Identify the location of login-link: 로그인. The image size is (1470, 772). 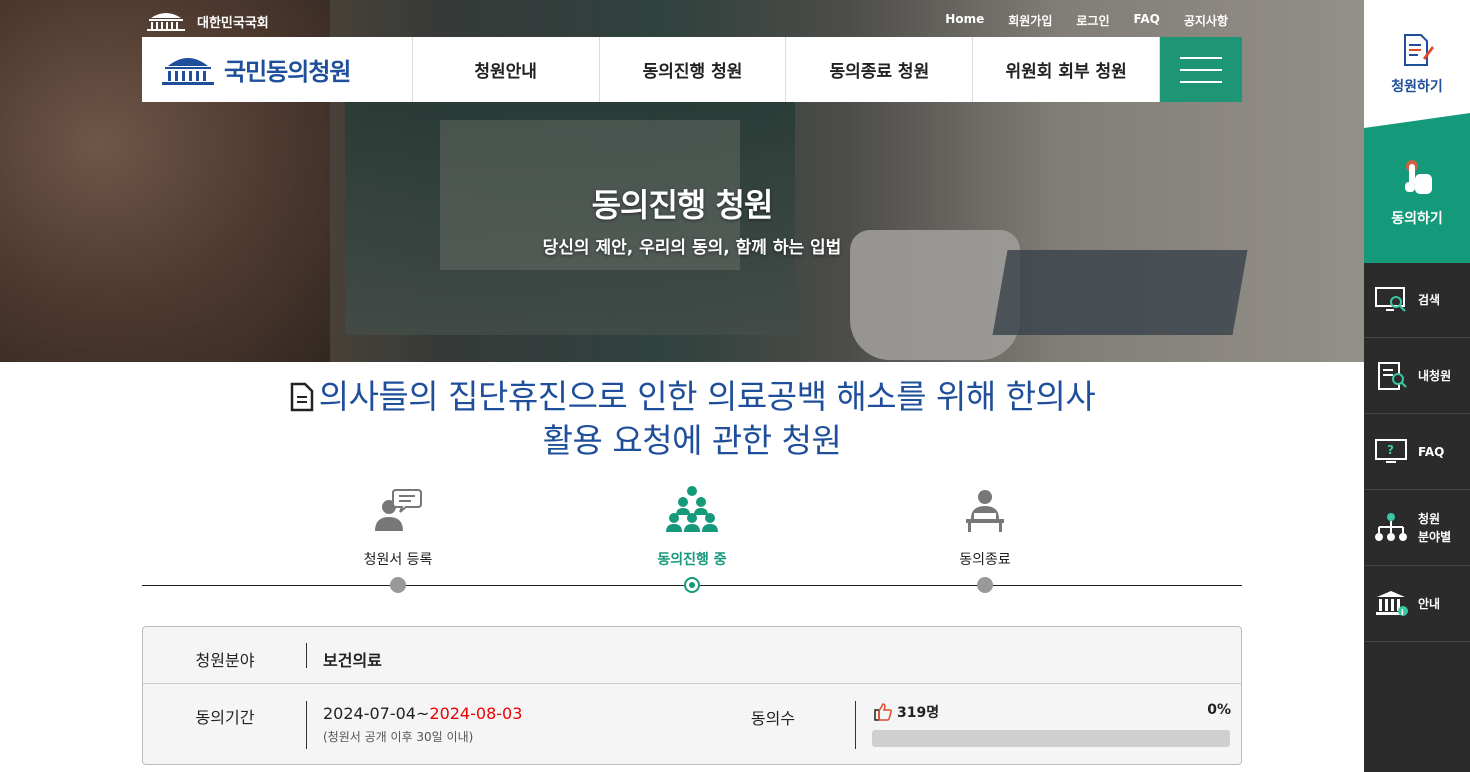
(1092, 20).